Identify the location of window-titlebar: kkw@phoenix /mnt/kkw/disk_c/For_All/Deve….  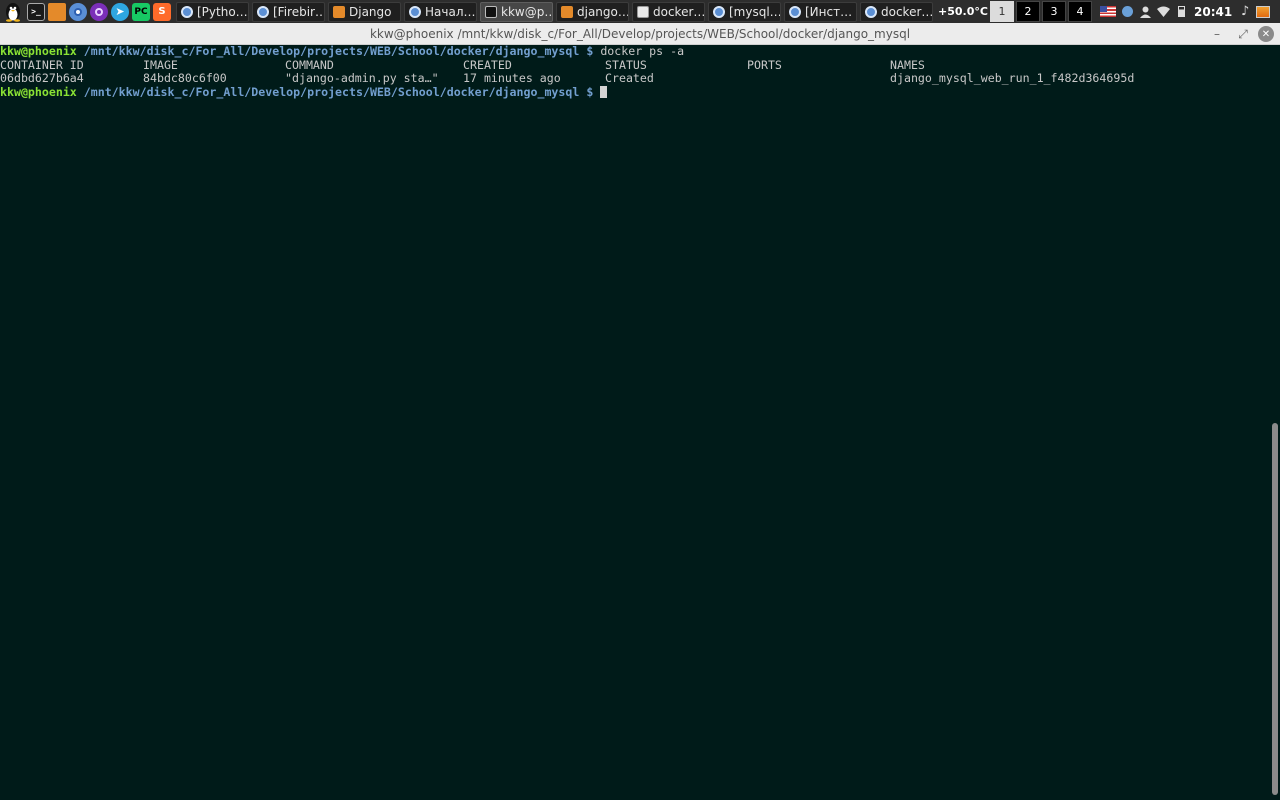
(640, 34).